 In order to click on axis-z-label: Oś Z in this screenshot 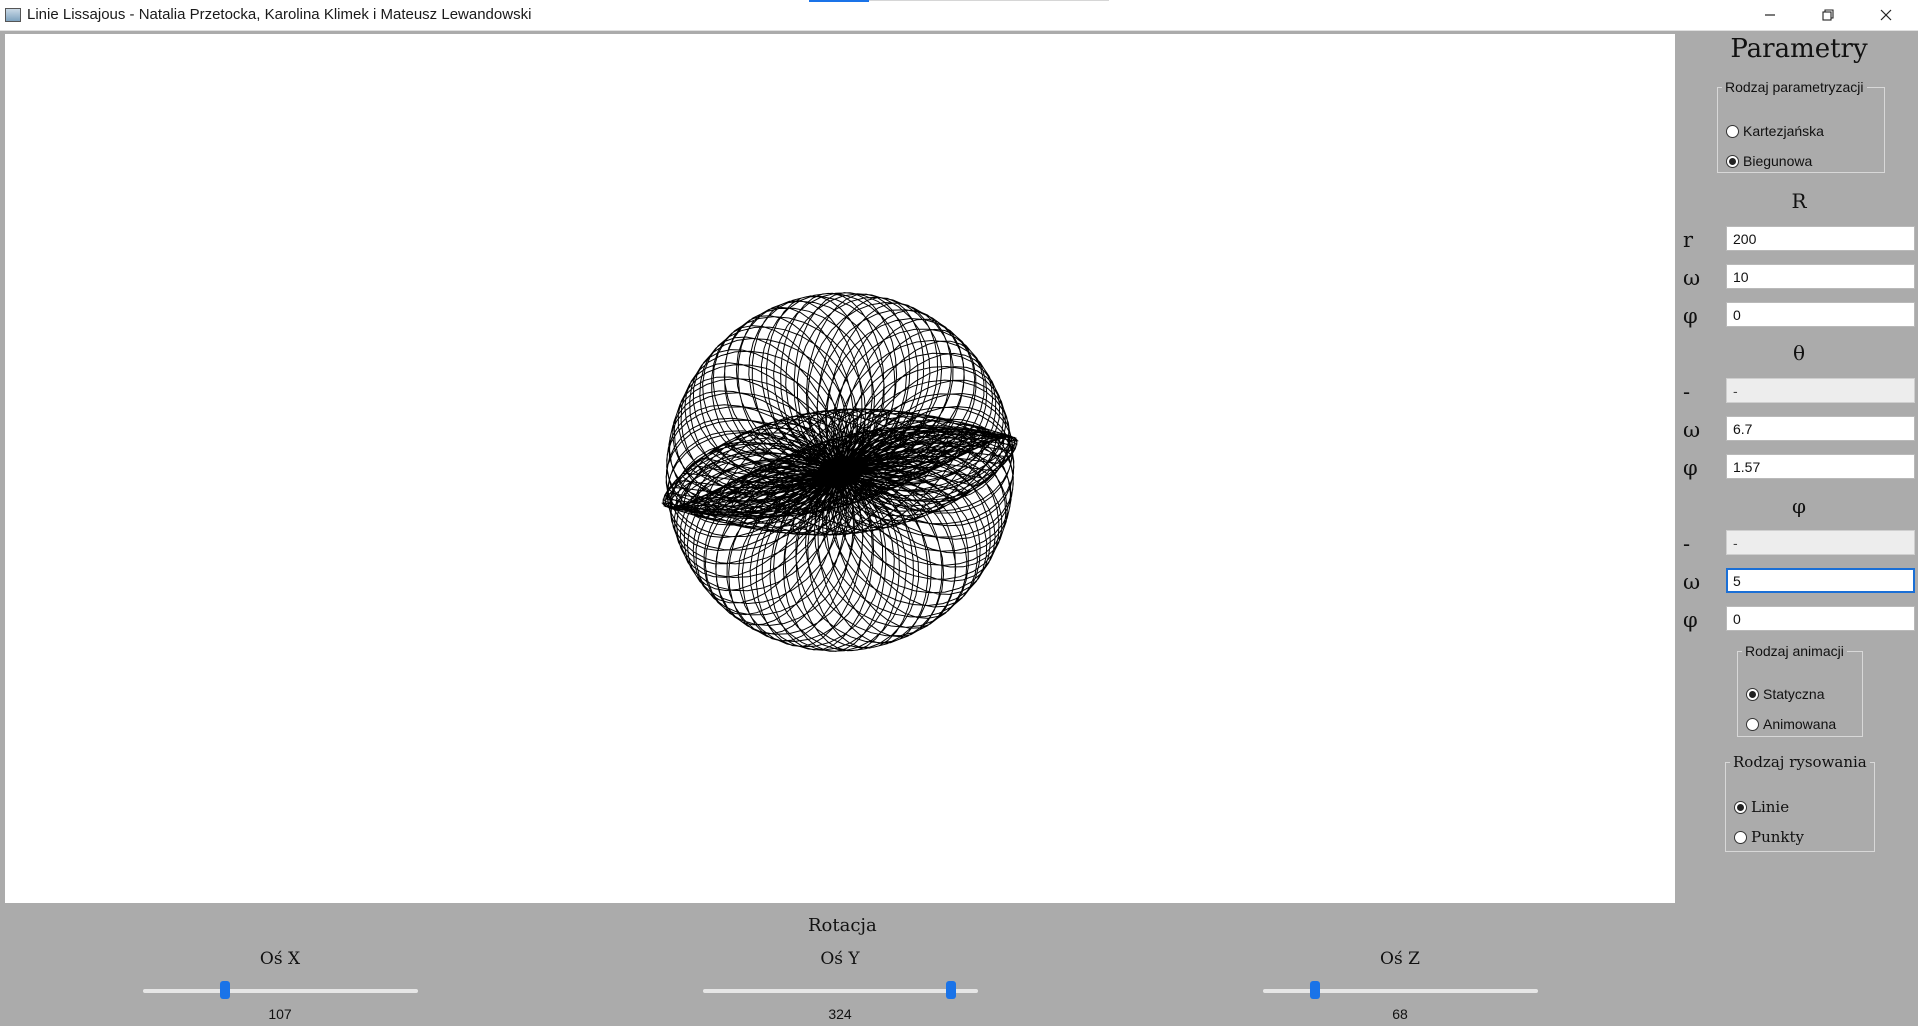, I will do `click(1400, 959)`.